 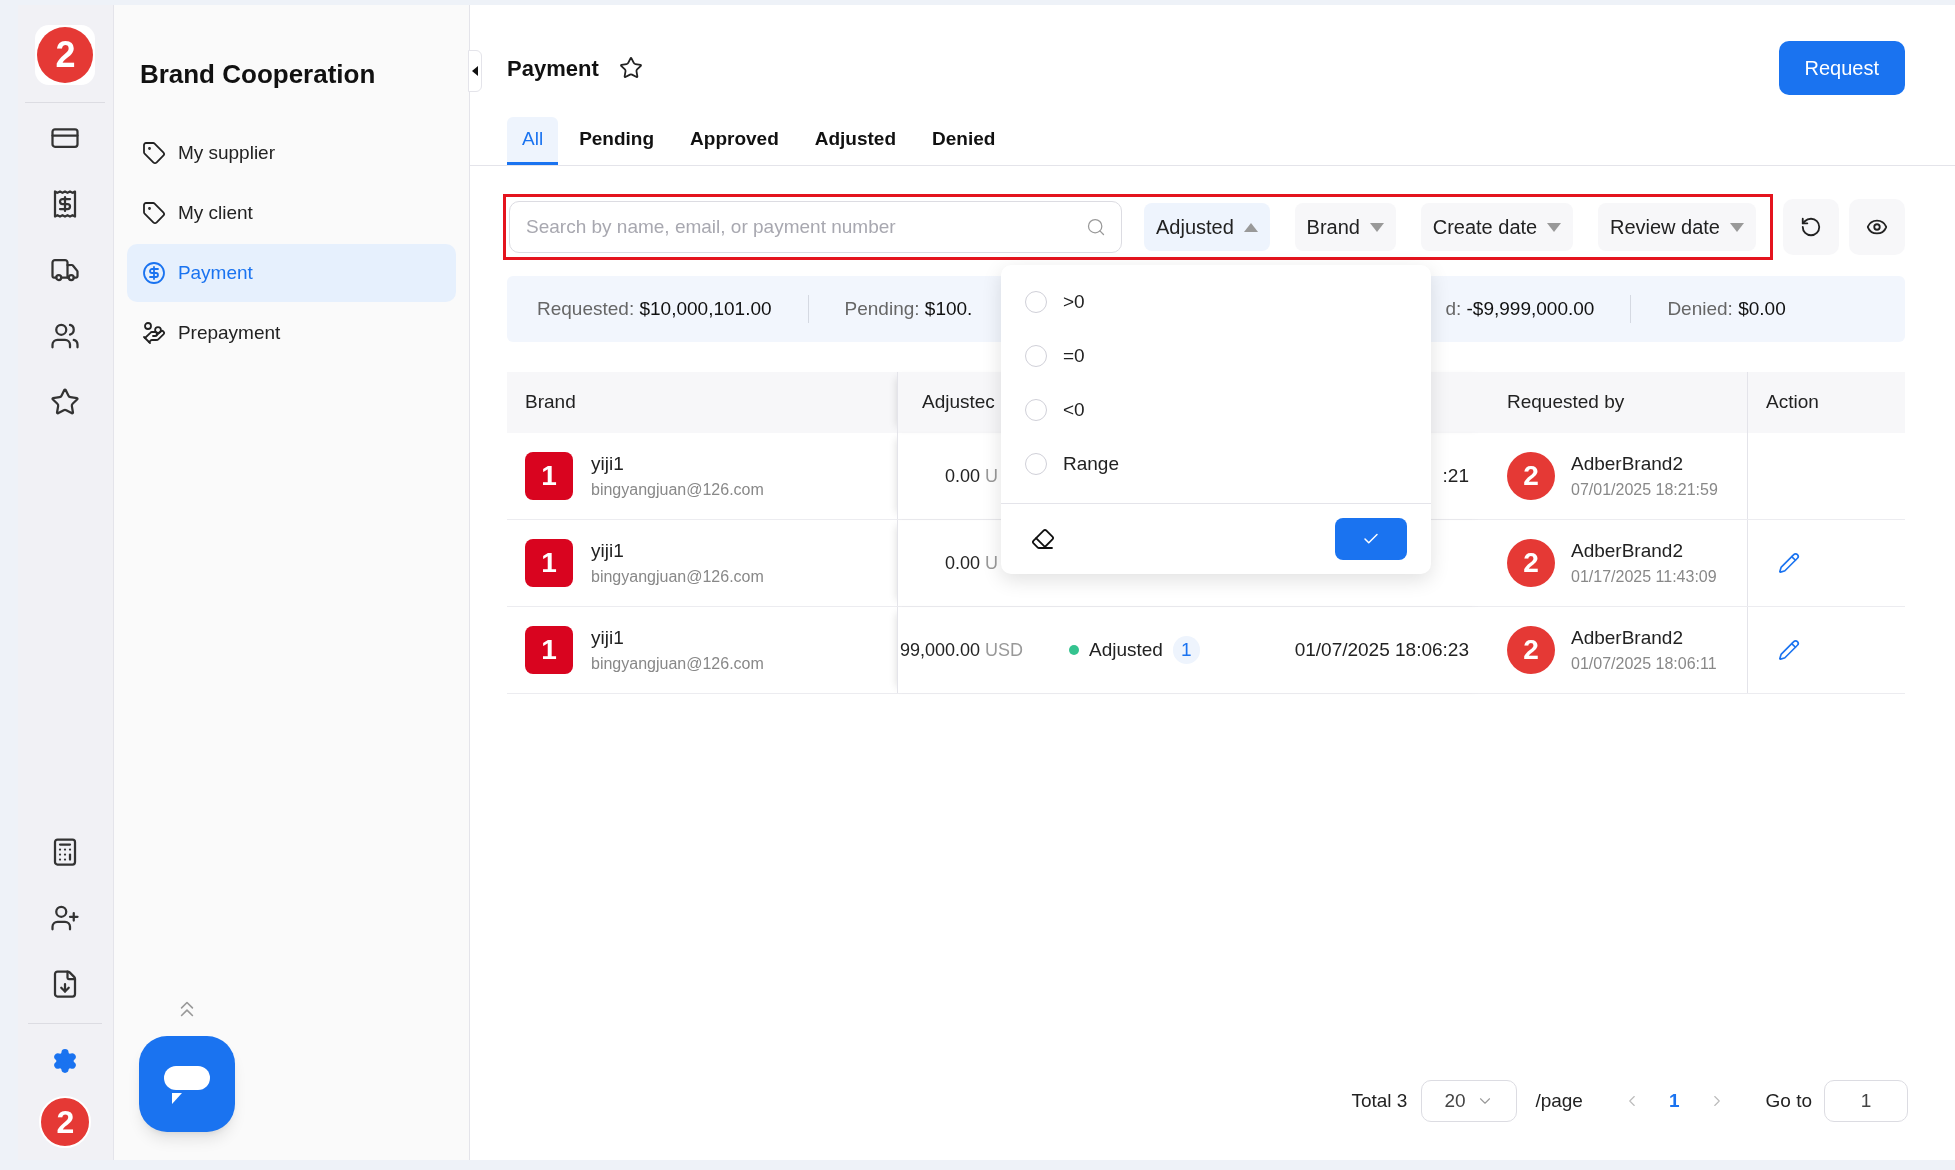 What do you see at coordinates (257, 74) in the screenshot?
I see `sidebar-title: Brand Cooperation` at bounding box center [257, 74].